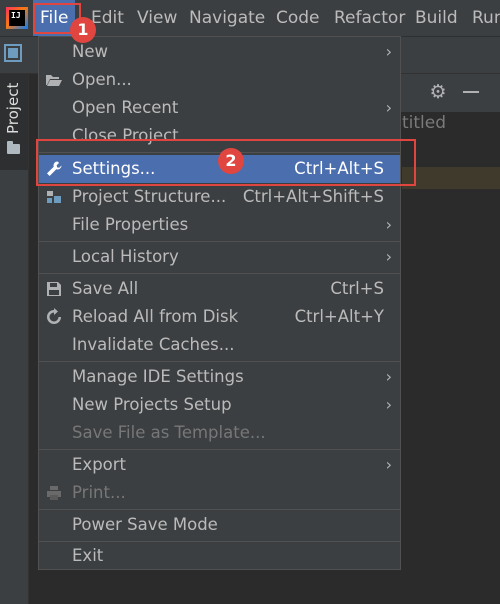 Image resolution: width=500 pixels, height=604 pixels. I want to click on editor-highlight-row, so click(451, 178).